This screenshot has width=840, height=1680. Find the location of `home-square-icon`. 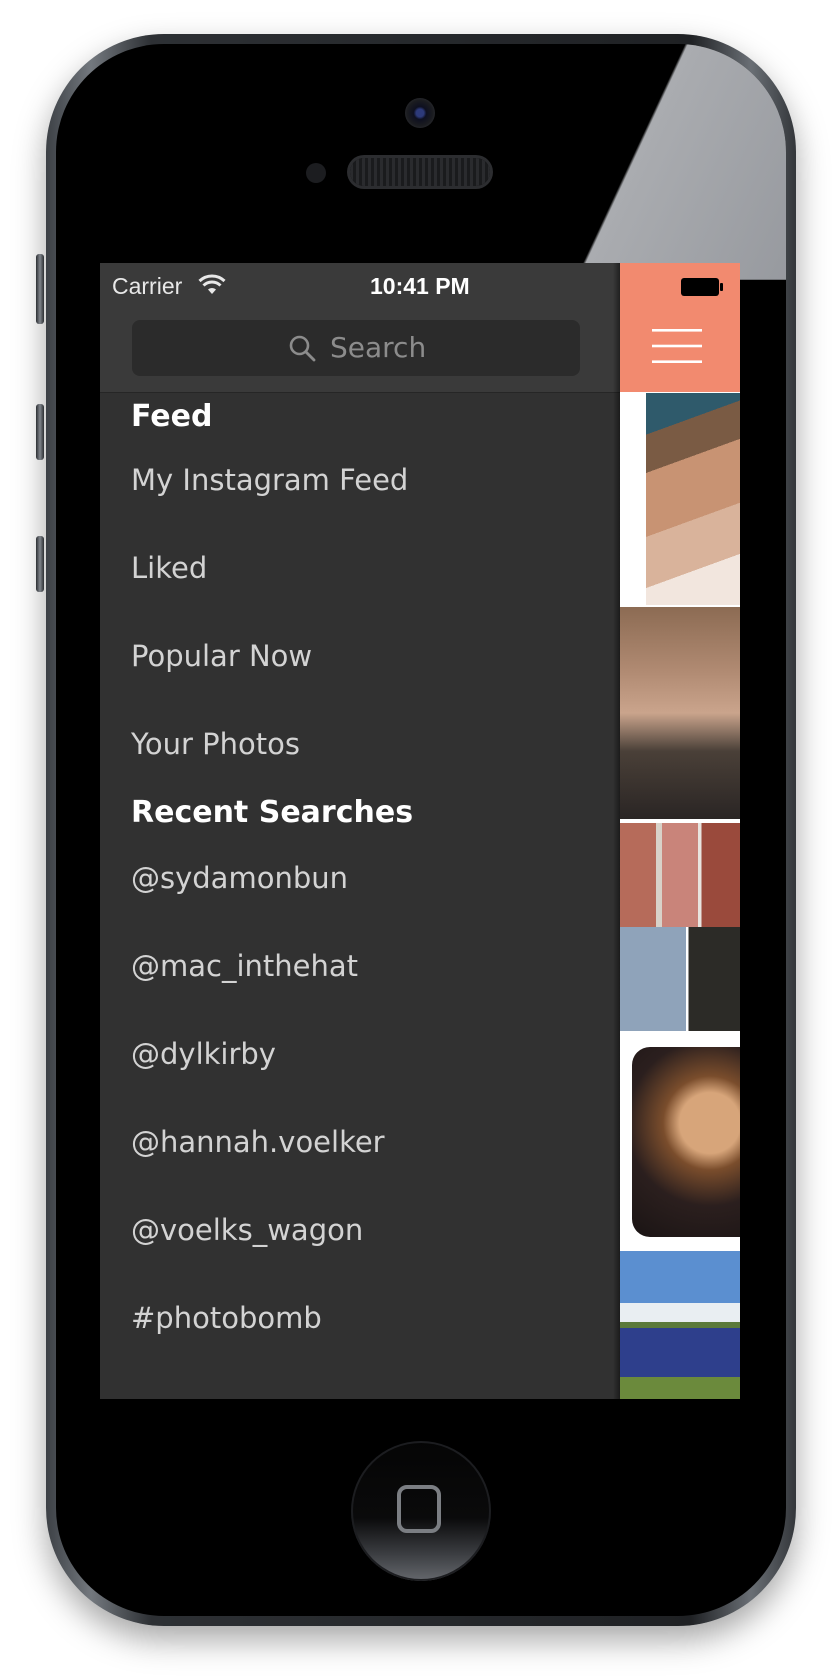

home-square-icon is located at coordinates (419, 1509).